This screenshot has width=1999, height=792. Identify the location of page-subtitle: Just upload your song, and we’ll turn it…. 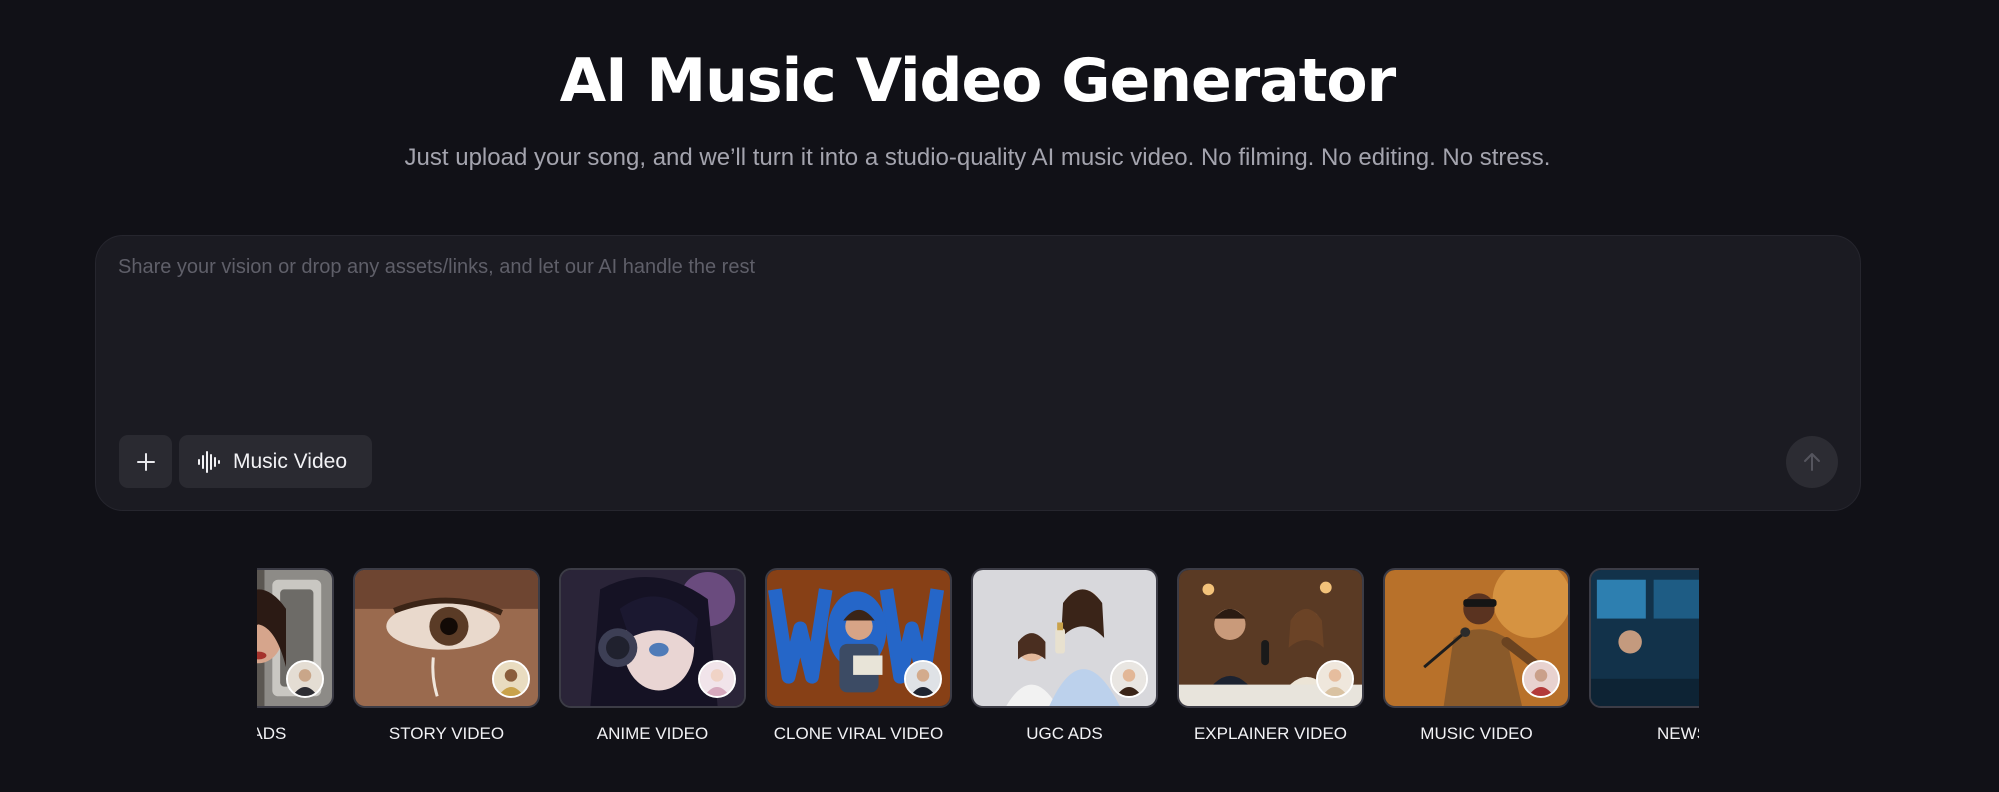
(977, 157).